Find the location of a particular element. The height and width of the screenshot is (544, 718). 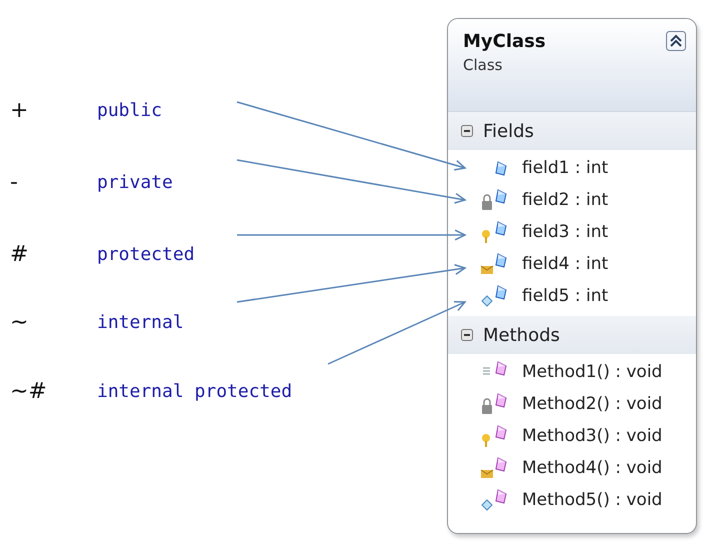

access-symbol: ~ is located at coordinates (19, 322).